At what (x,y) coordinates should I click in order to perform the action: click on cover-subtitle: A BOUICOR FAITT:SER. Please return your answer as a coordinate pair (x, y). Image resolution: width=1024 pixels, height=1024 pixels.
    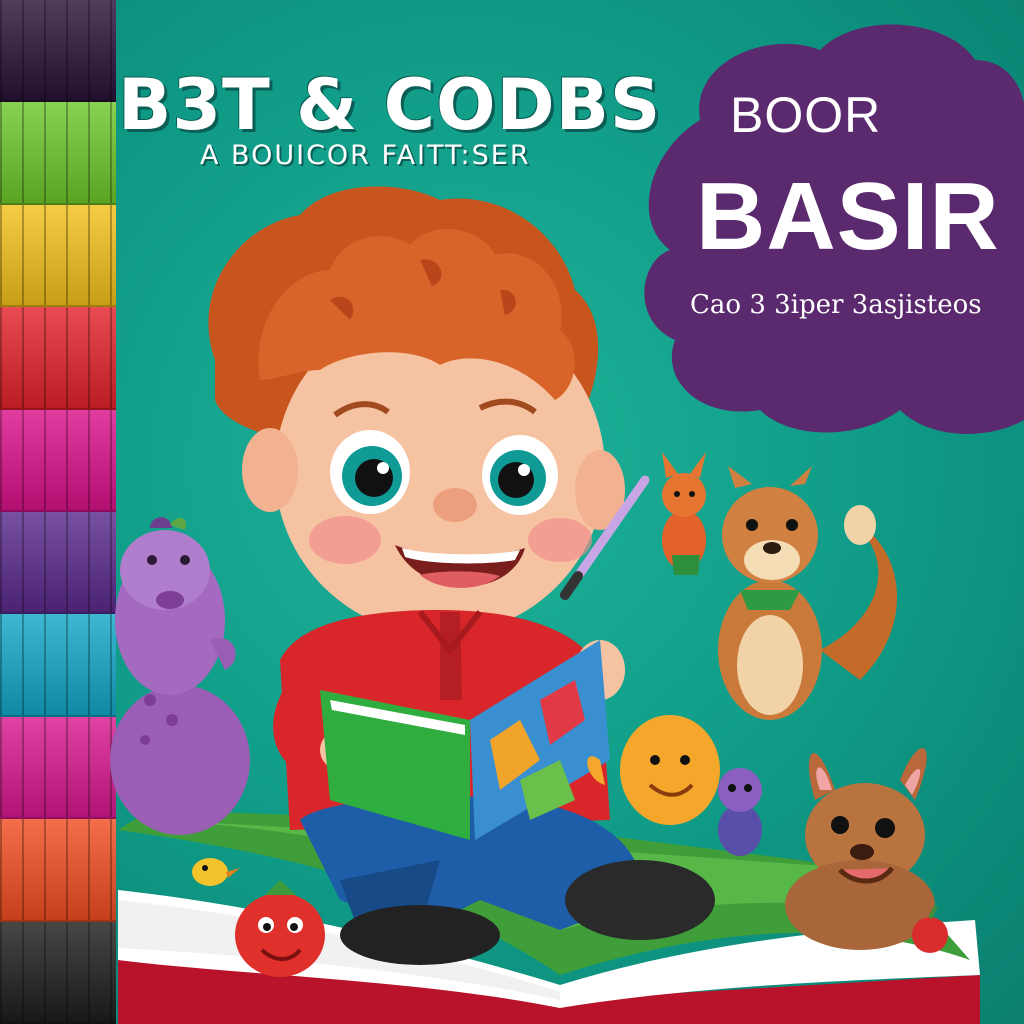
    Looking at the image, I should click on (365, 155).